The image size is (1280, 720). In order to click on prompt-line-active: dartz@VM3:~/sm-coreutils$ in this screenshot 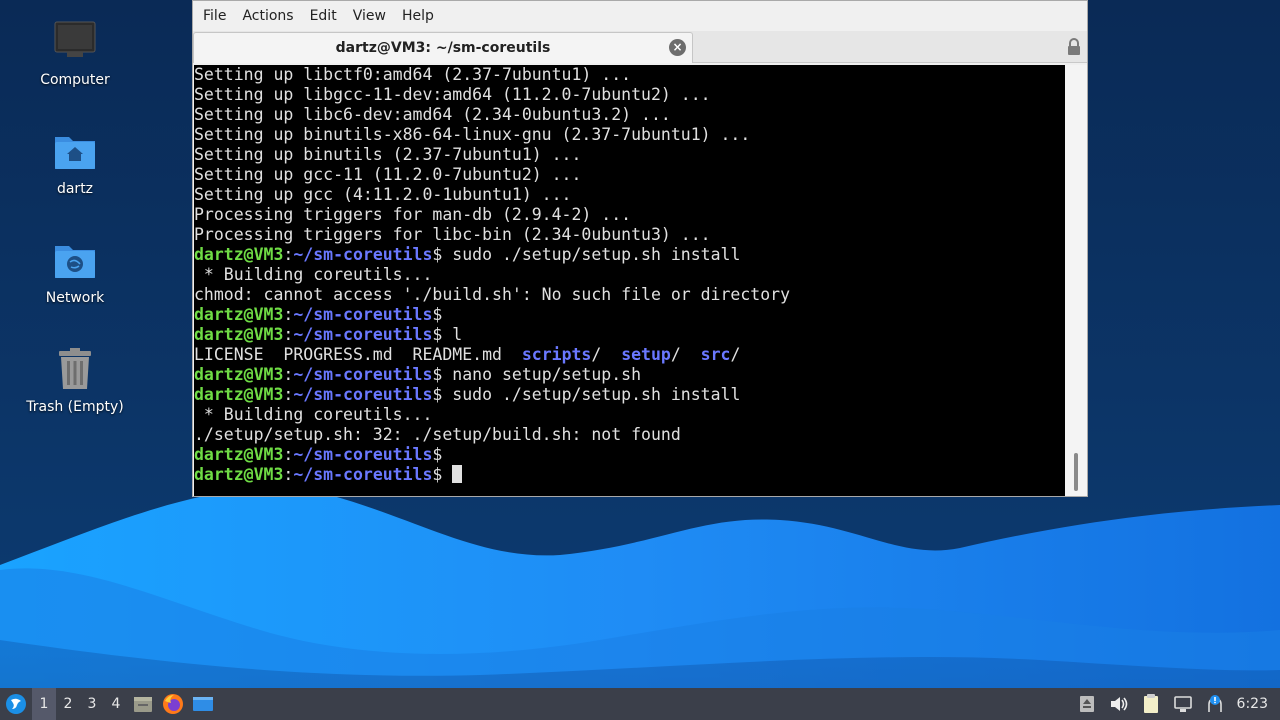, I will do `click(630, 475)`.